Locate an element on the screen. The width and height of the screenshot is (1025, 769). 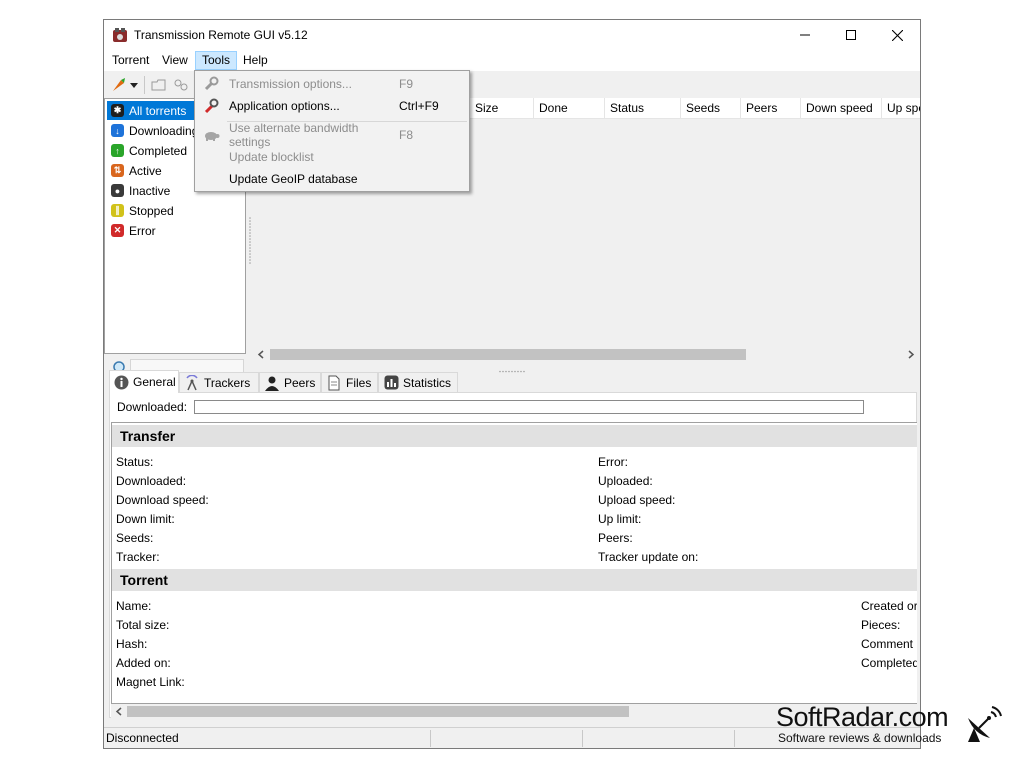
sidebar-item-label: Active is located at coordinates (145, 170).